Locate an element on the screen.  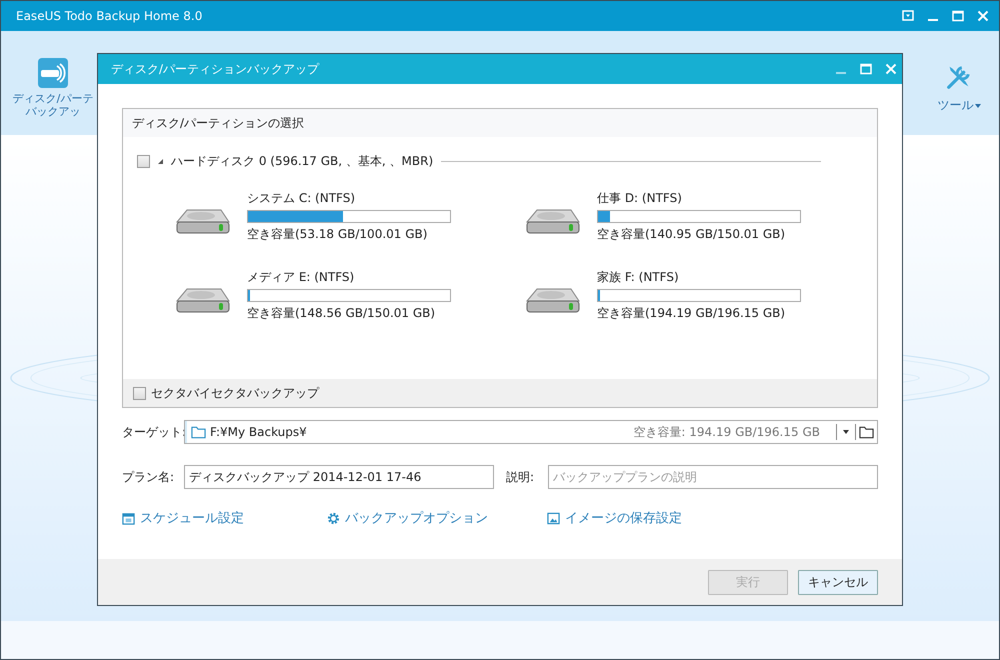
plan-name-label: プラン名: is located at coordinates (149, 477).